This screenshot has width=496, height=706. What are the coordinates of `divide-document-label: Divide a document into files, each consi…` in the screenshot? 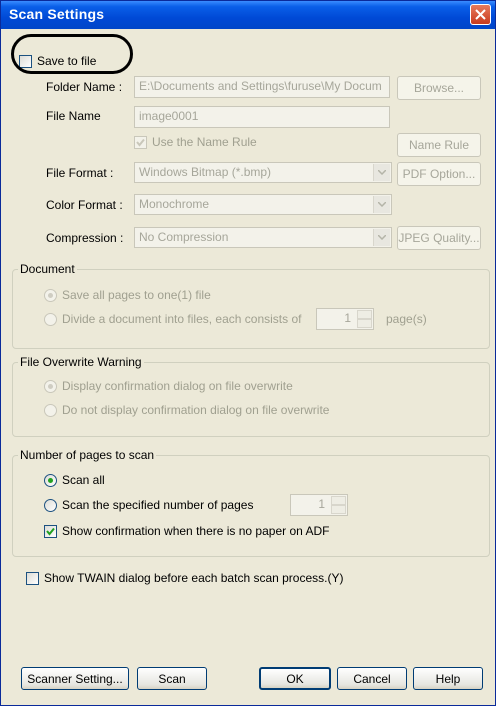 It's located at (182, 319).